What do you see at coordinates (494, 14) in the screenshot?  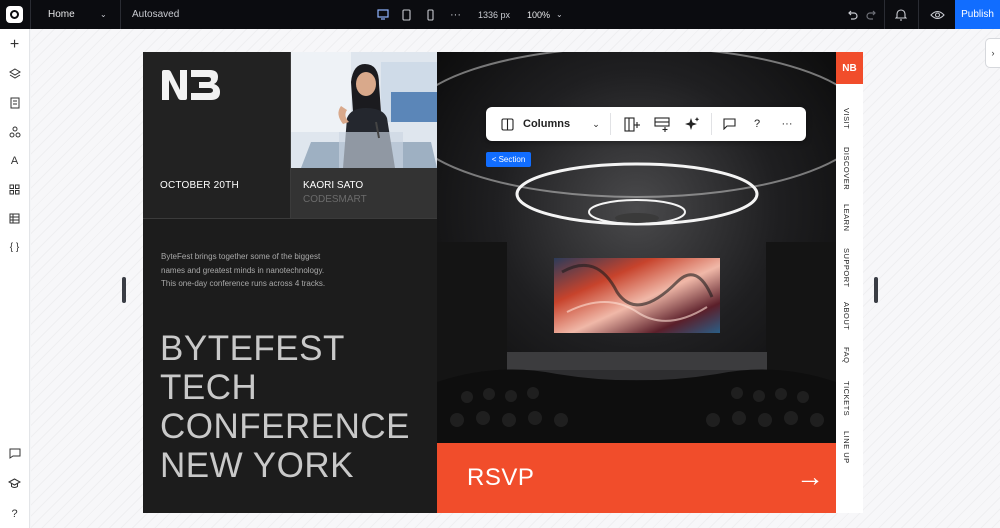 I see `canvas-width-readout: 1336 px` at bounding box center [494, 14].